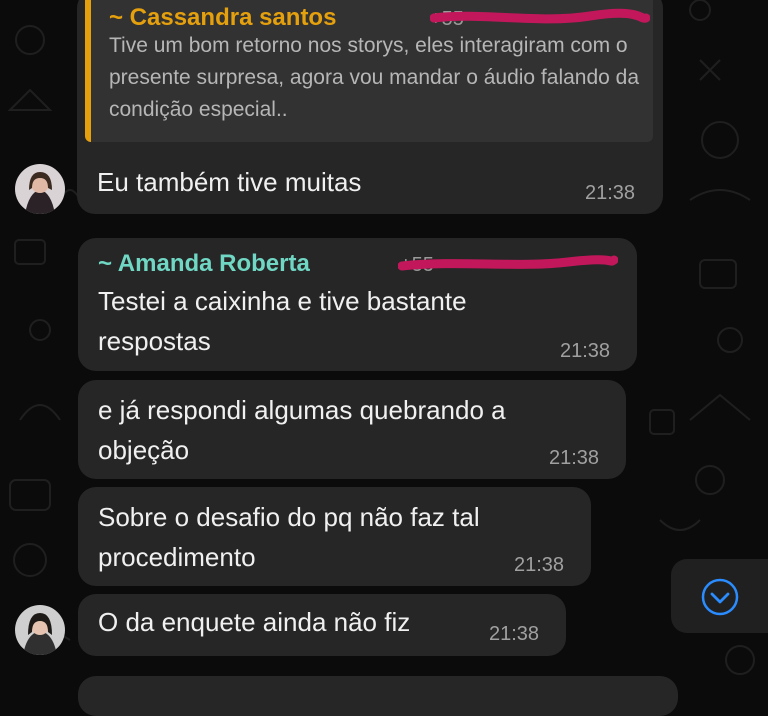 The height and width of the screenshot is (716, 768). What do you see at coordinates (254, 622) in the screenshot?
I see `message-text: O da enquete ainda não fiz` at bounding box center [254, 622].